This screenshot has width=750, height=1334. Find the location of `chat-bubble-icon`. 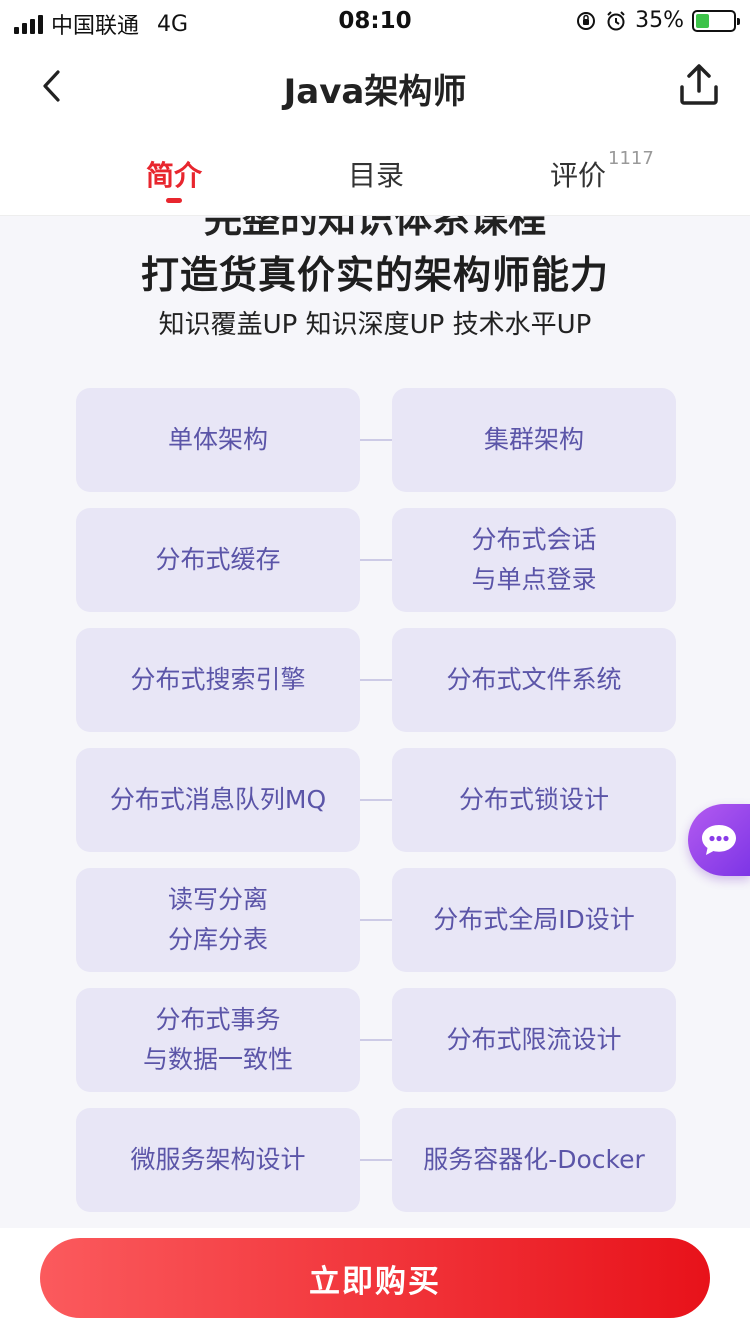

chat-bubble-icon is located at coordinates (719, 840).